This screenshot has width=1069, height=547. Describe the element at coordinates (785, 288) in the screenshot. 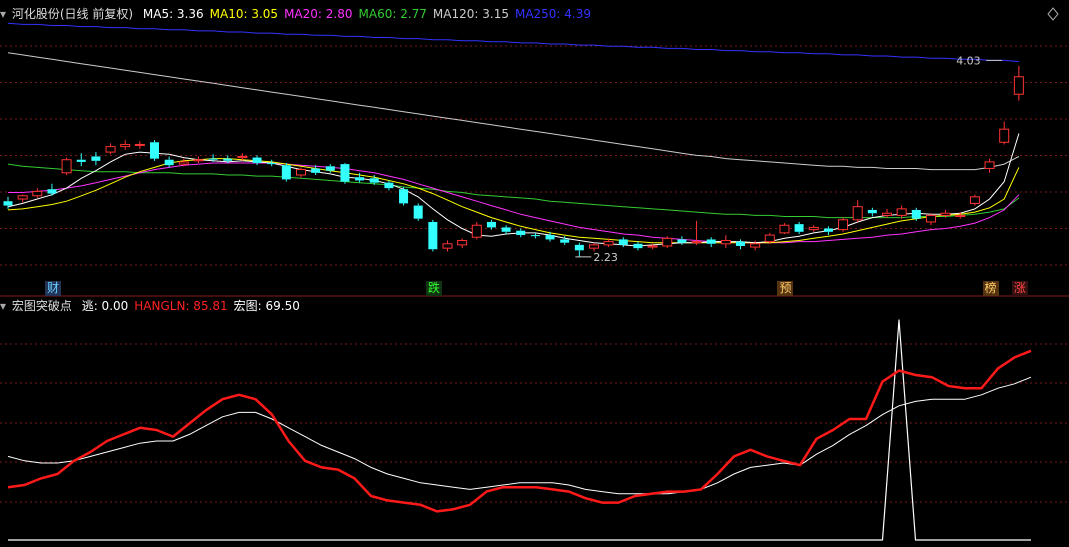

I see `signal-marker: 预` at that location.